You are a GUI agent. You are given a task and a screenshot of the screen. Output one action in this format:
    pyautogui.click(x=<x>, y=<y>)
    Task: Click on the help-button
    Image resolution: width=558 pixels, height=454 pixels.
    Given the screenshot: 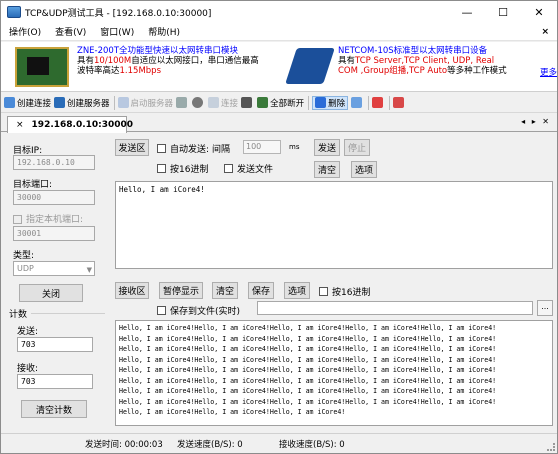 What is the action you would take?
    pyautogui.click(x=399, y=102)
    